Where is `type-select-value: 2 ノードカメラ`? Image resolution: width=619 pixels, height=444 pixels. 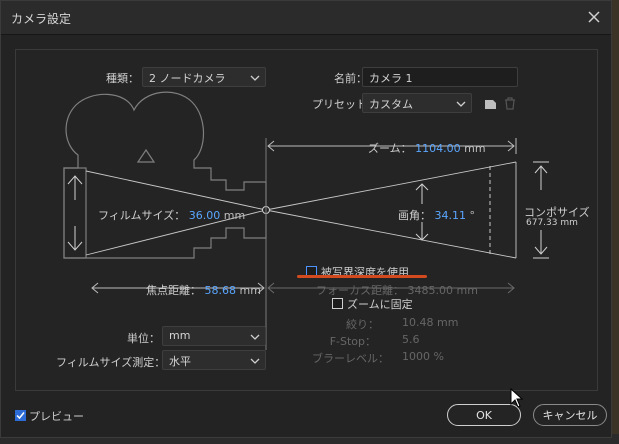
type-select-value: 2 ノードカメラ is located at coordinates (187, 78).